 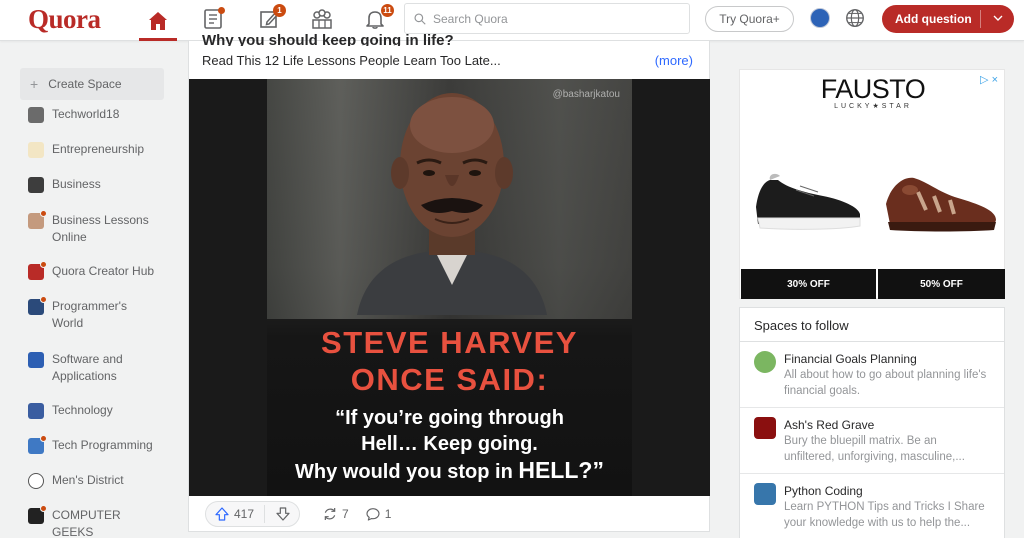 What do you see at coordinates (887, 359) in the screenshot?
I see `suggested-space-name: Financial Goals Planning` at bounding box center [887, 359].